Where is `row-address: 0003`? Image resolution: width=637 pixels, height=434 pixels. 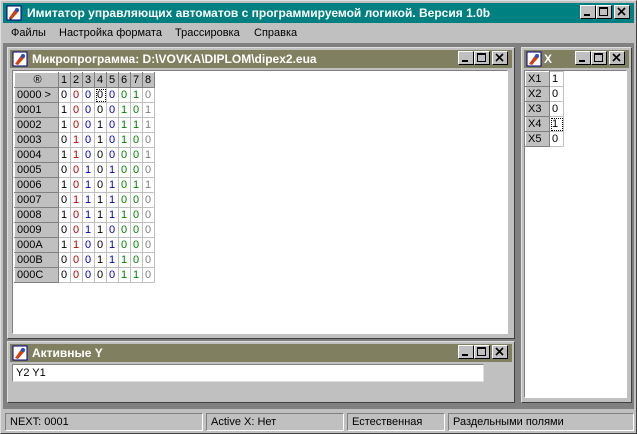 row-address: 0003 is located at coordinates (36, 140).